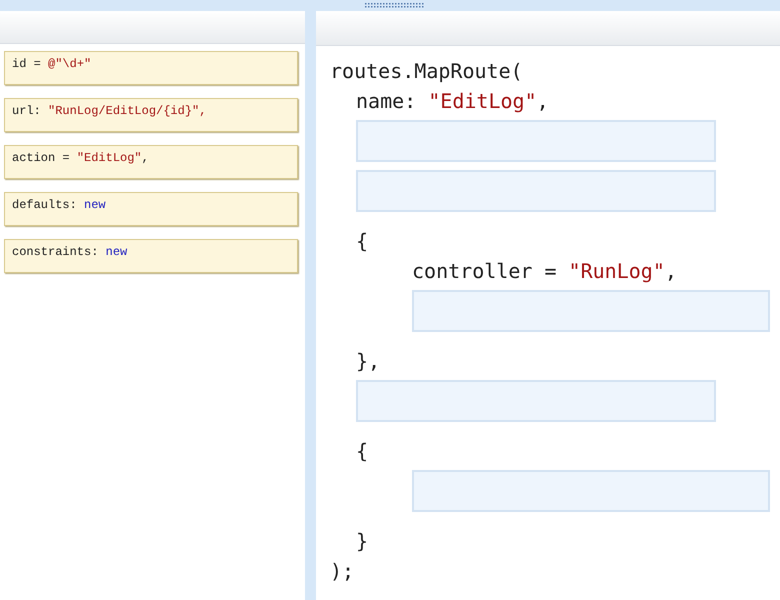  What do you see at coordinates (395, 5) in the screenshot?
I see `grip-icon` at bounding box center [395, 5].